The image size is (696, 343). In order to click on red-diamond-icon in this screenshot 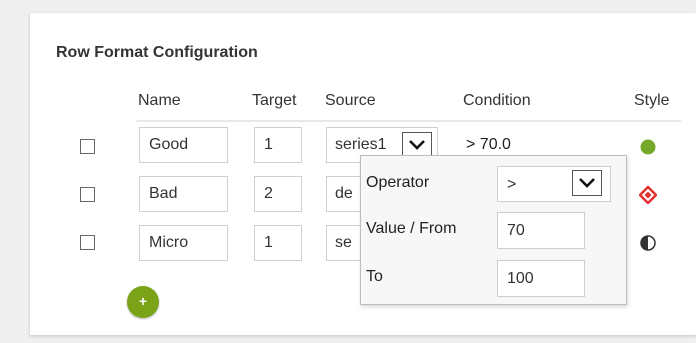, I will do `click(648, 197)`.